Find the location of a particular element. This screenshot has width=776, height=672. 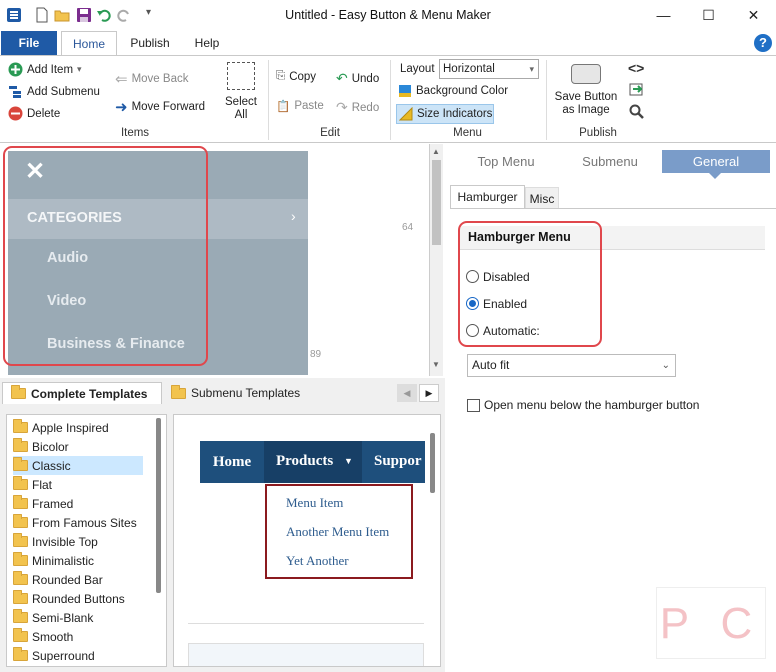

tab-misc: Misc is located at coordinates (542, 198).